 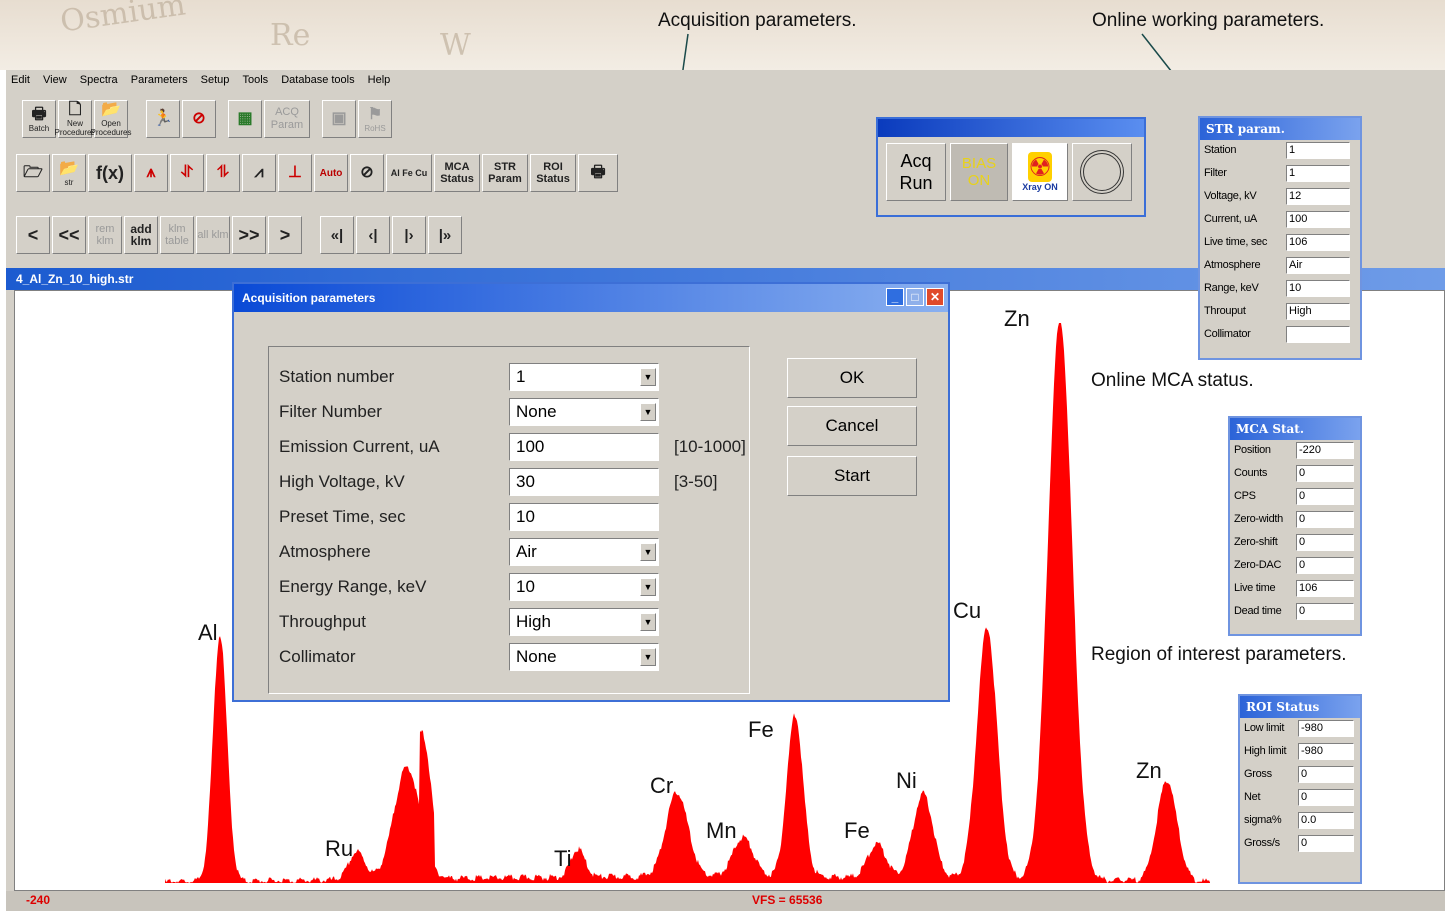 What do you see at coordinates (584, 377) in the screenshot?
I see `field-select: 1 ▼` at bounding box center [584, 377].